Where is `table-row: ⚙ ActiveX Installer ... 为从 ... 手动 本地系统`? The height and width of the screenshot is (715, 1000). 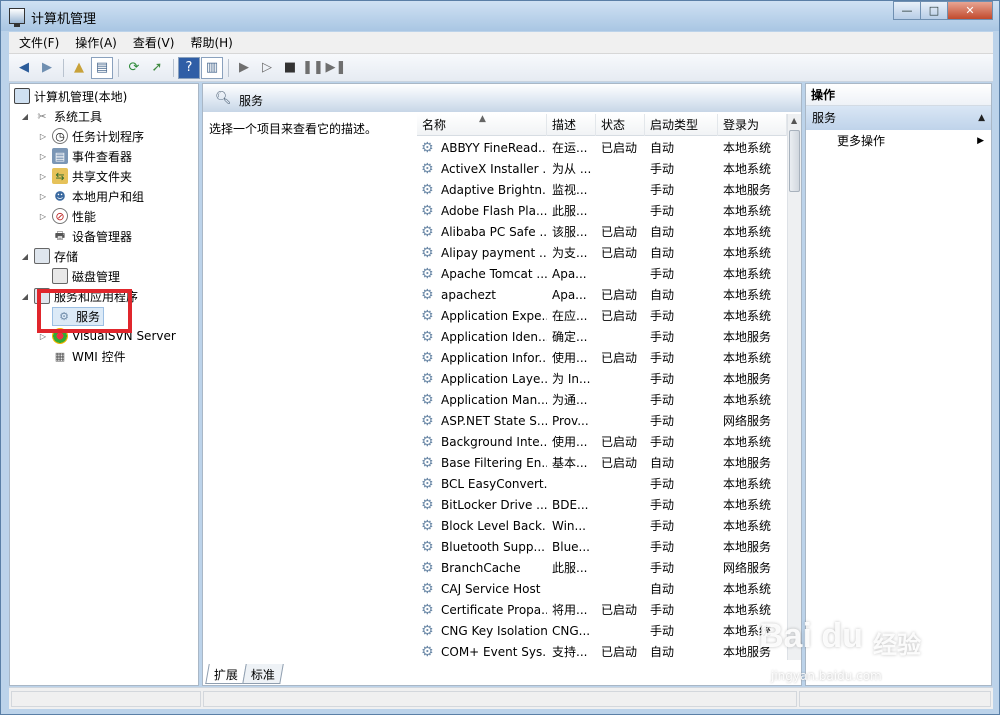 table-row: ⚙ ActiveX Installer ... 为从 ... 手动 本地系统 is located at coordinates (602, 169).